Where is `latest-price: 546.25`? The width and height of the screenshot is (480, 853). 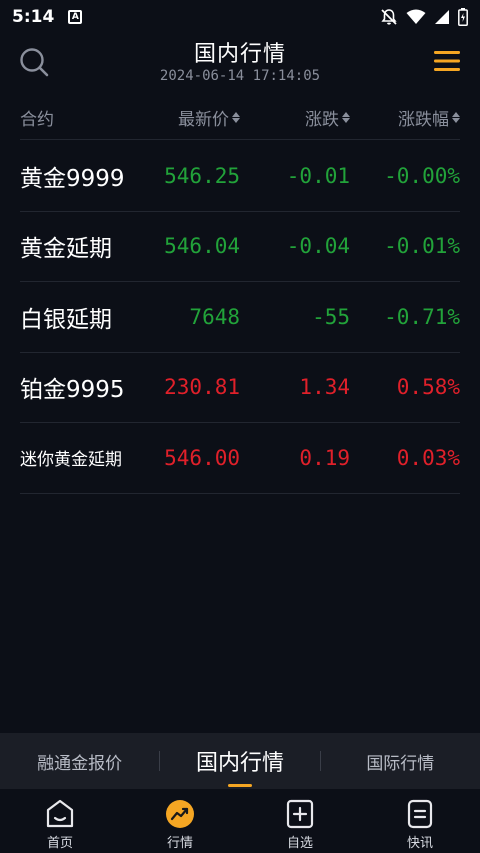
latest-price: 546.25 is located at coordinates (202, 175).